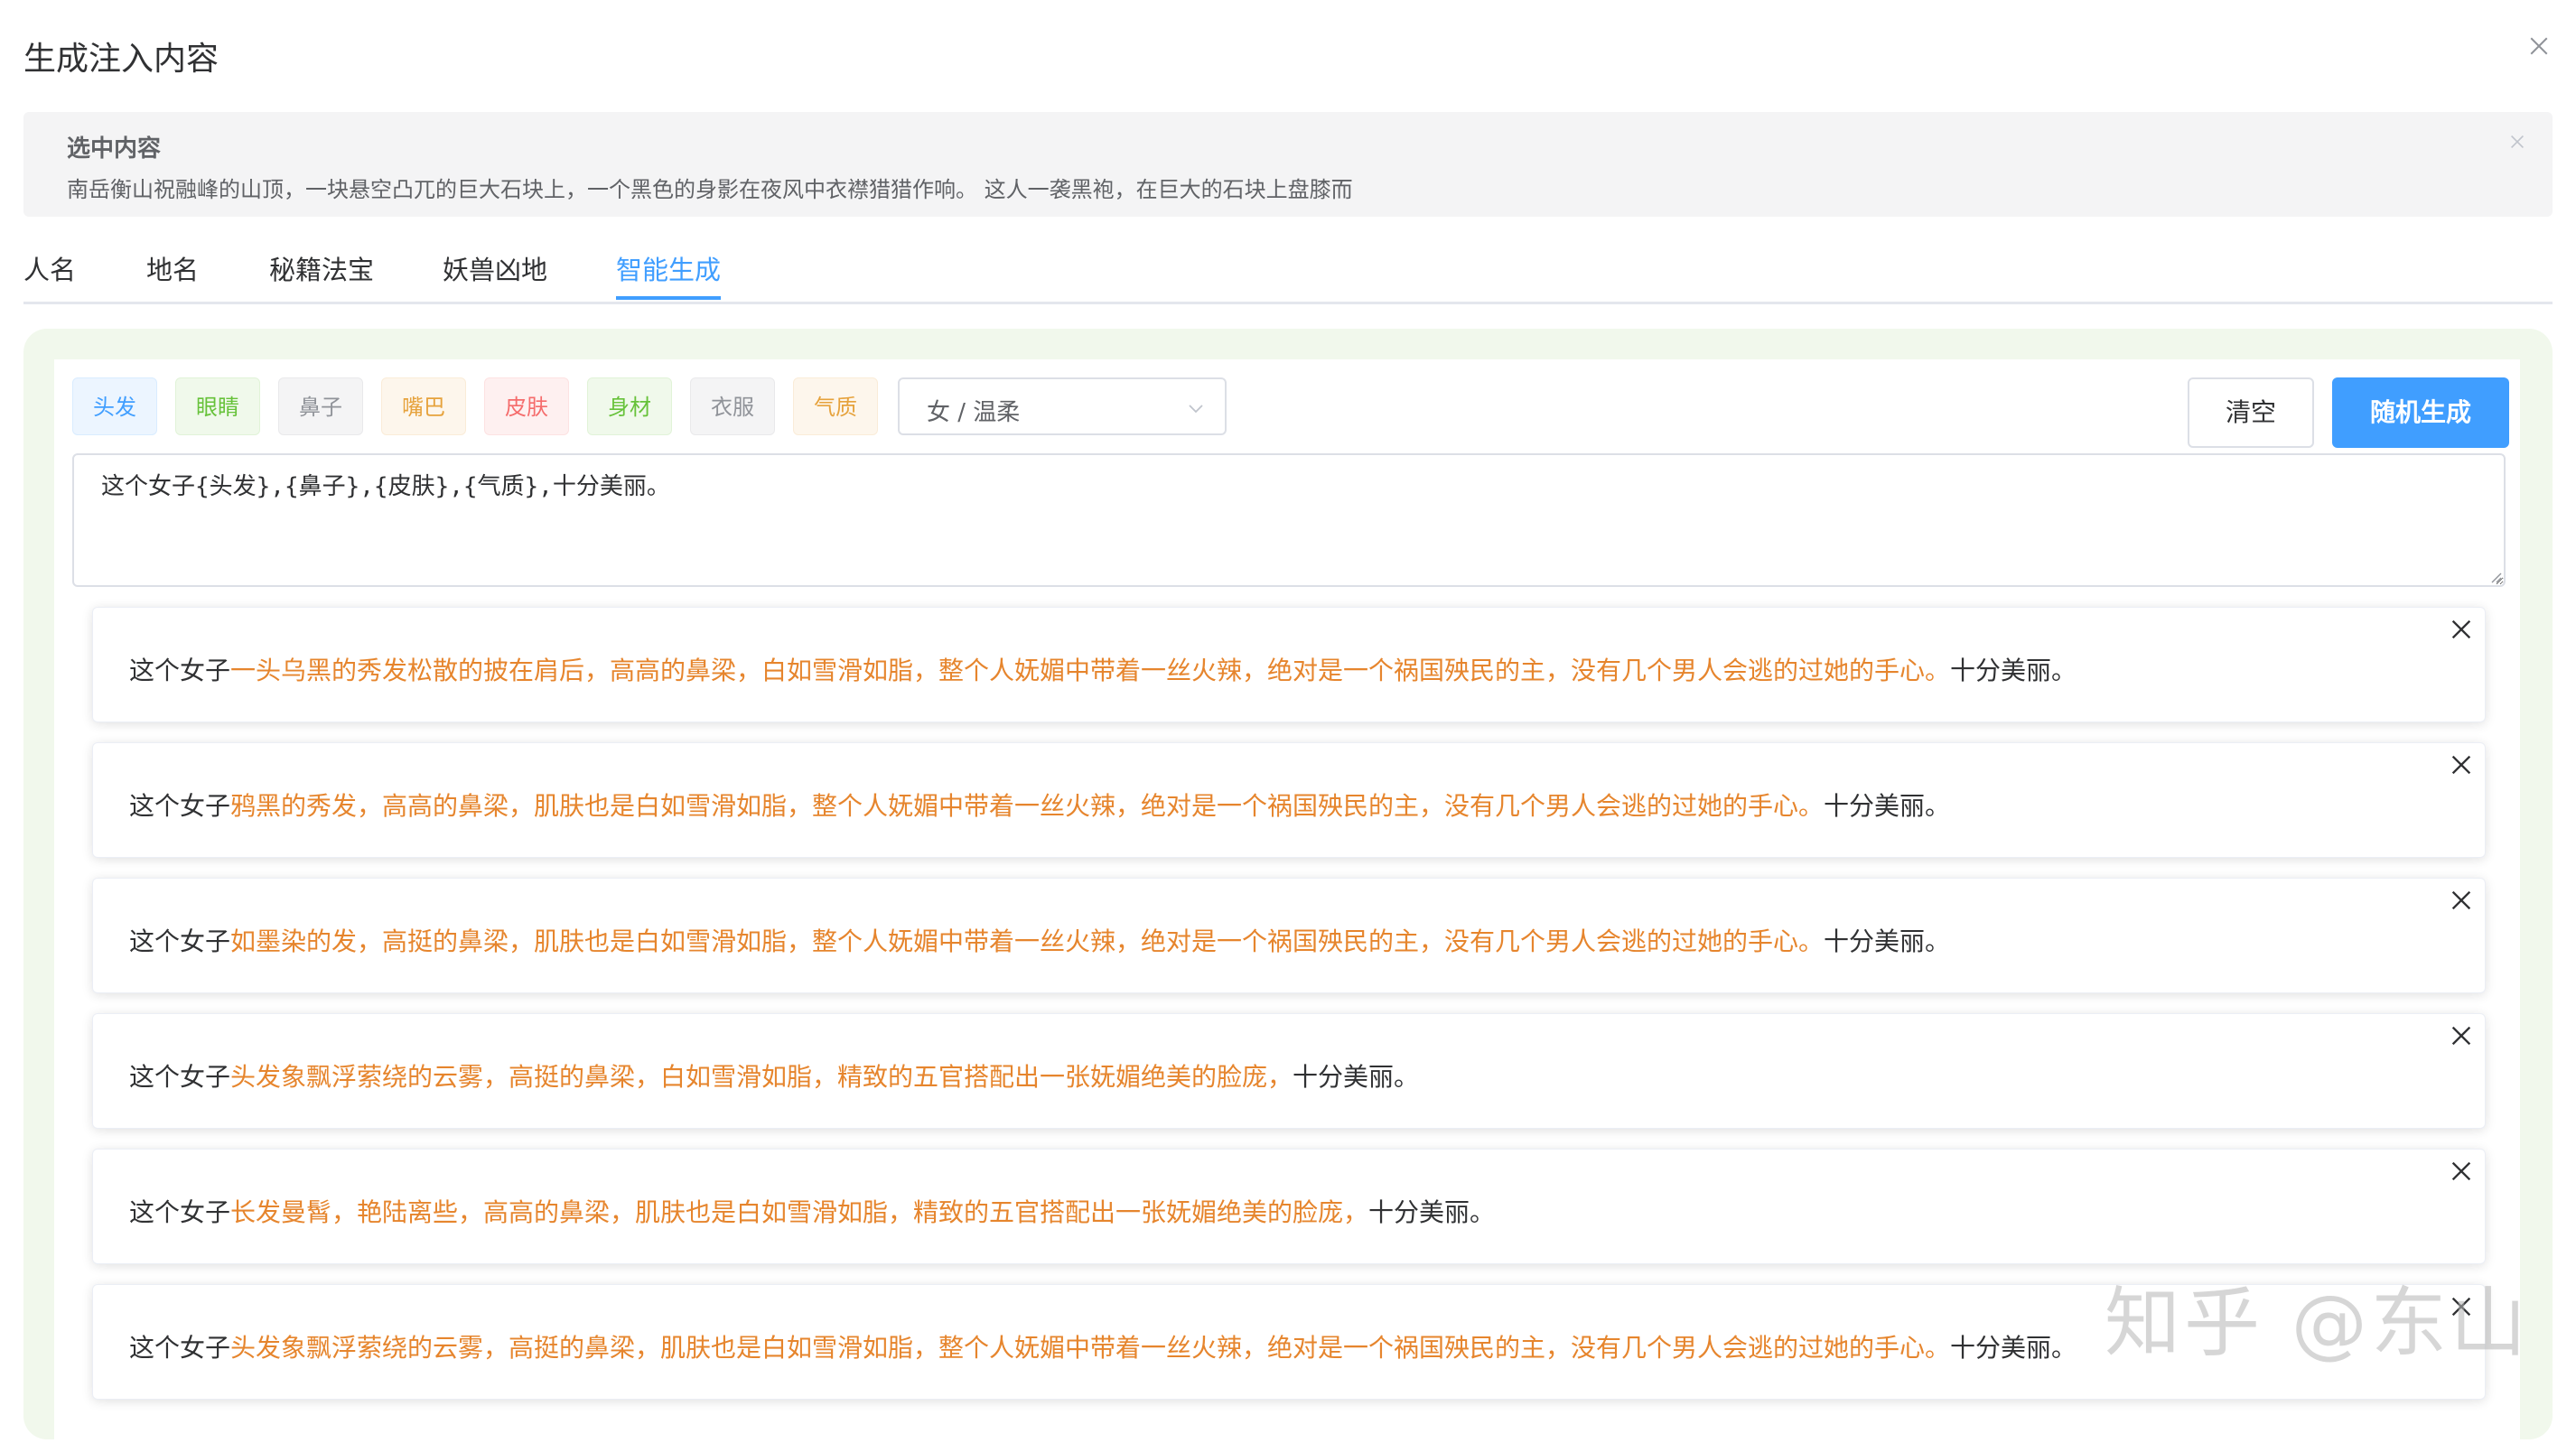 Image resolution: width=2576 pixels, height=1443 pixels. What do you see at coordinates (668, 298) in the screenshot?
I see `active-tab-indicator` at bounding box center [668, 298].